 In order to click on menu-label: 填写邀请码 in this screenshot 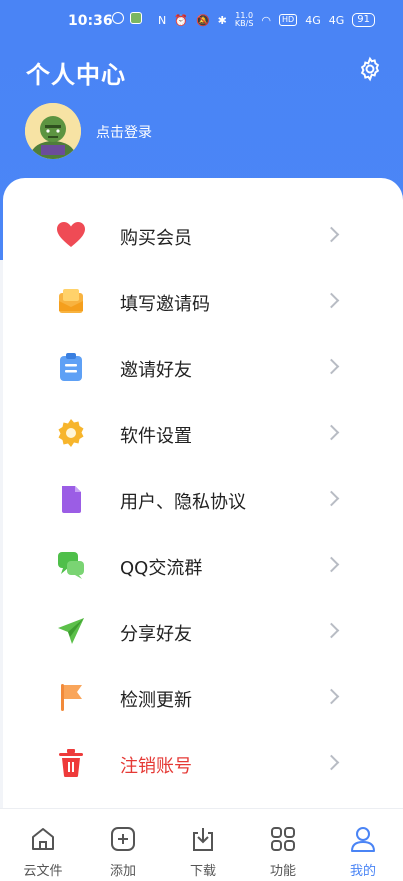, I will do `click(165, 304)`.